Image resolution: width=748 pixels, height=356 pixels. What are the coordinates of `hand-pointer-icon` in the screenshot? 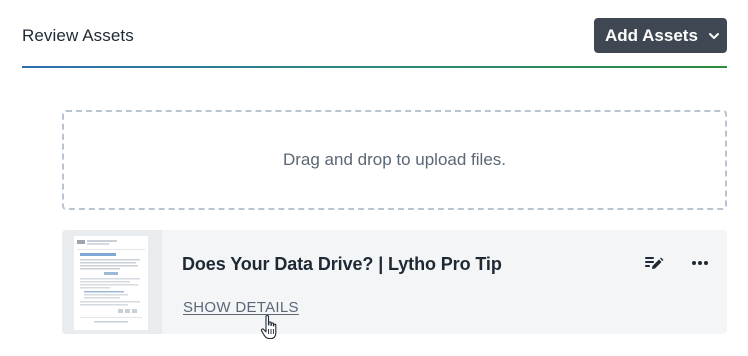 It's located at (270, 328).